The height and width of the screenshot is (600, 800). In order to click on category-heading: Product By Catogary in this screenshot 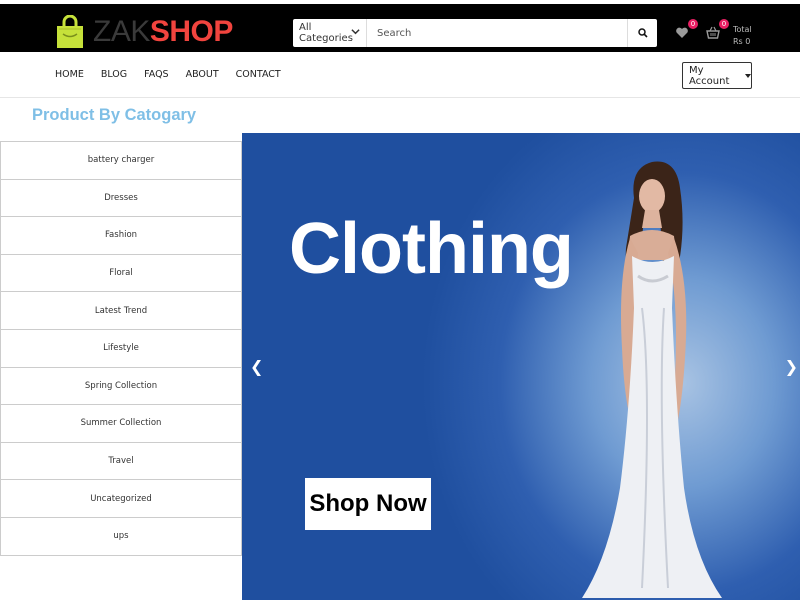, I will do `click(114, 115)`.